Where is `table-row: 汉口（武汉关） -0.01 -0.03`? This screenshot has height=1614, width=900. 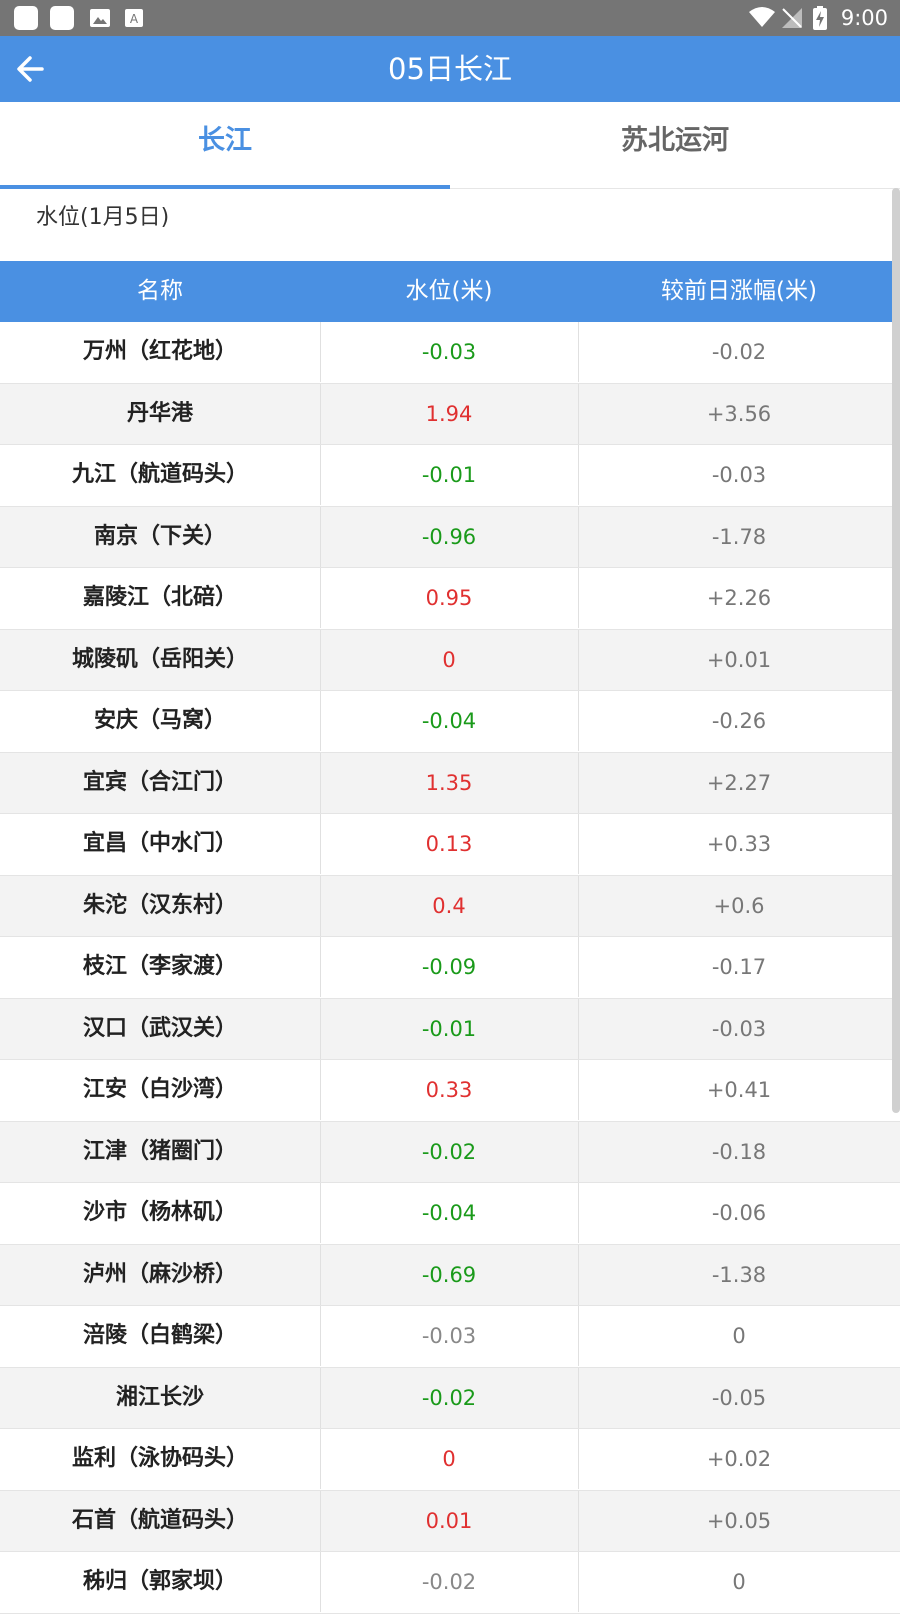
table-row: 汉口（武汉关） -0.01 -0.03 is located at coordinates (450, 1029).